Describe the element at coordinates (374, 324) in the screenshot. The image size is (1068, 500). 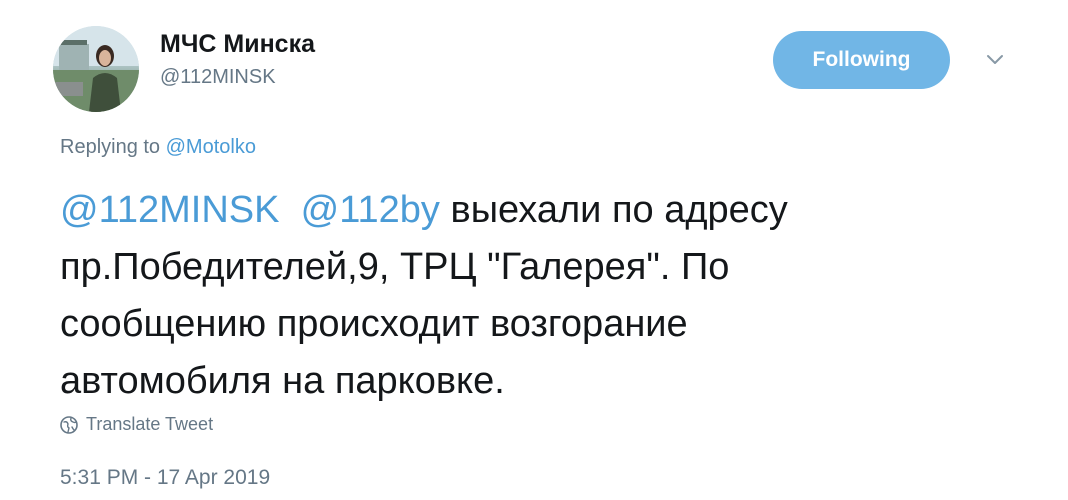
I see `tweet-text-line3: сообщению происходит возгорание` at that location.